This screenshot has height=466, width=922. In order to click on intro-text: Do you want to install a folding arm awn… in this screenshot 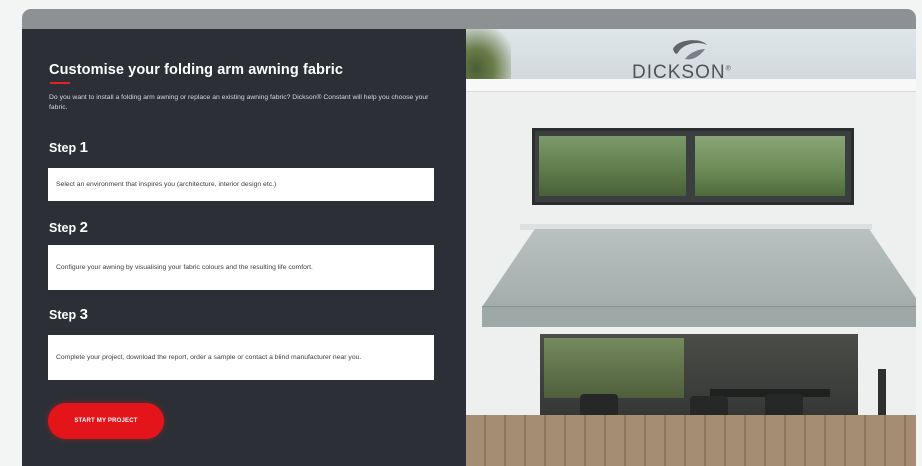, I will do `click(239, 102)`.